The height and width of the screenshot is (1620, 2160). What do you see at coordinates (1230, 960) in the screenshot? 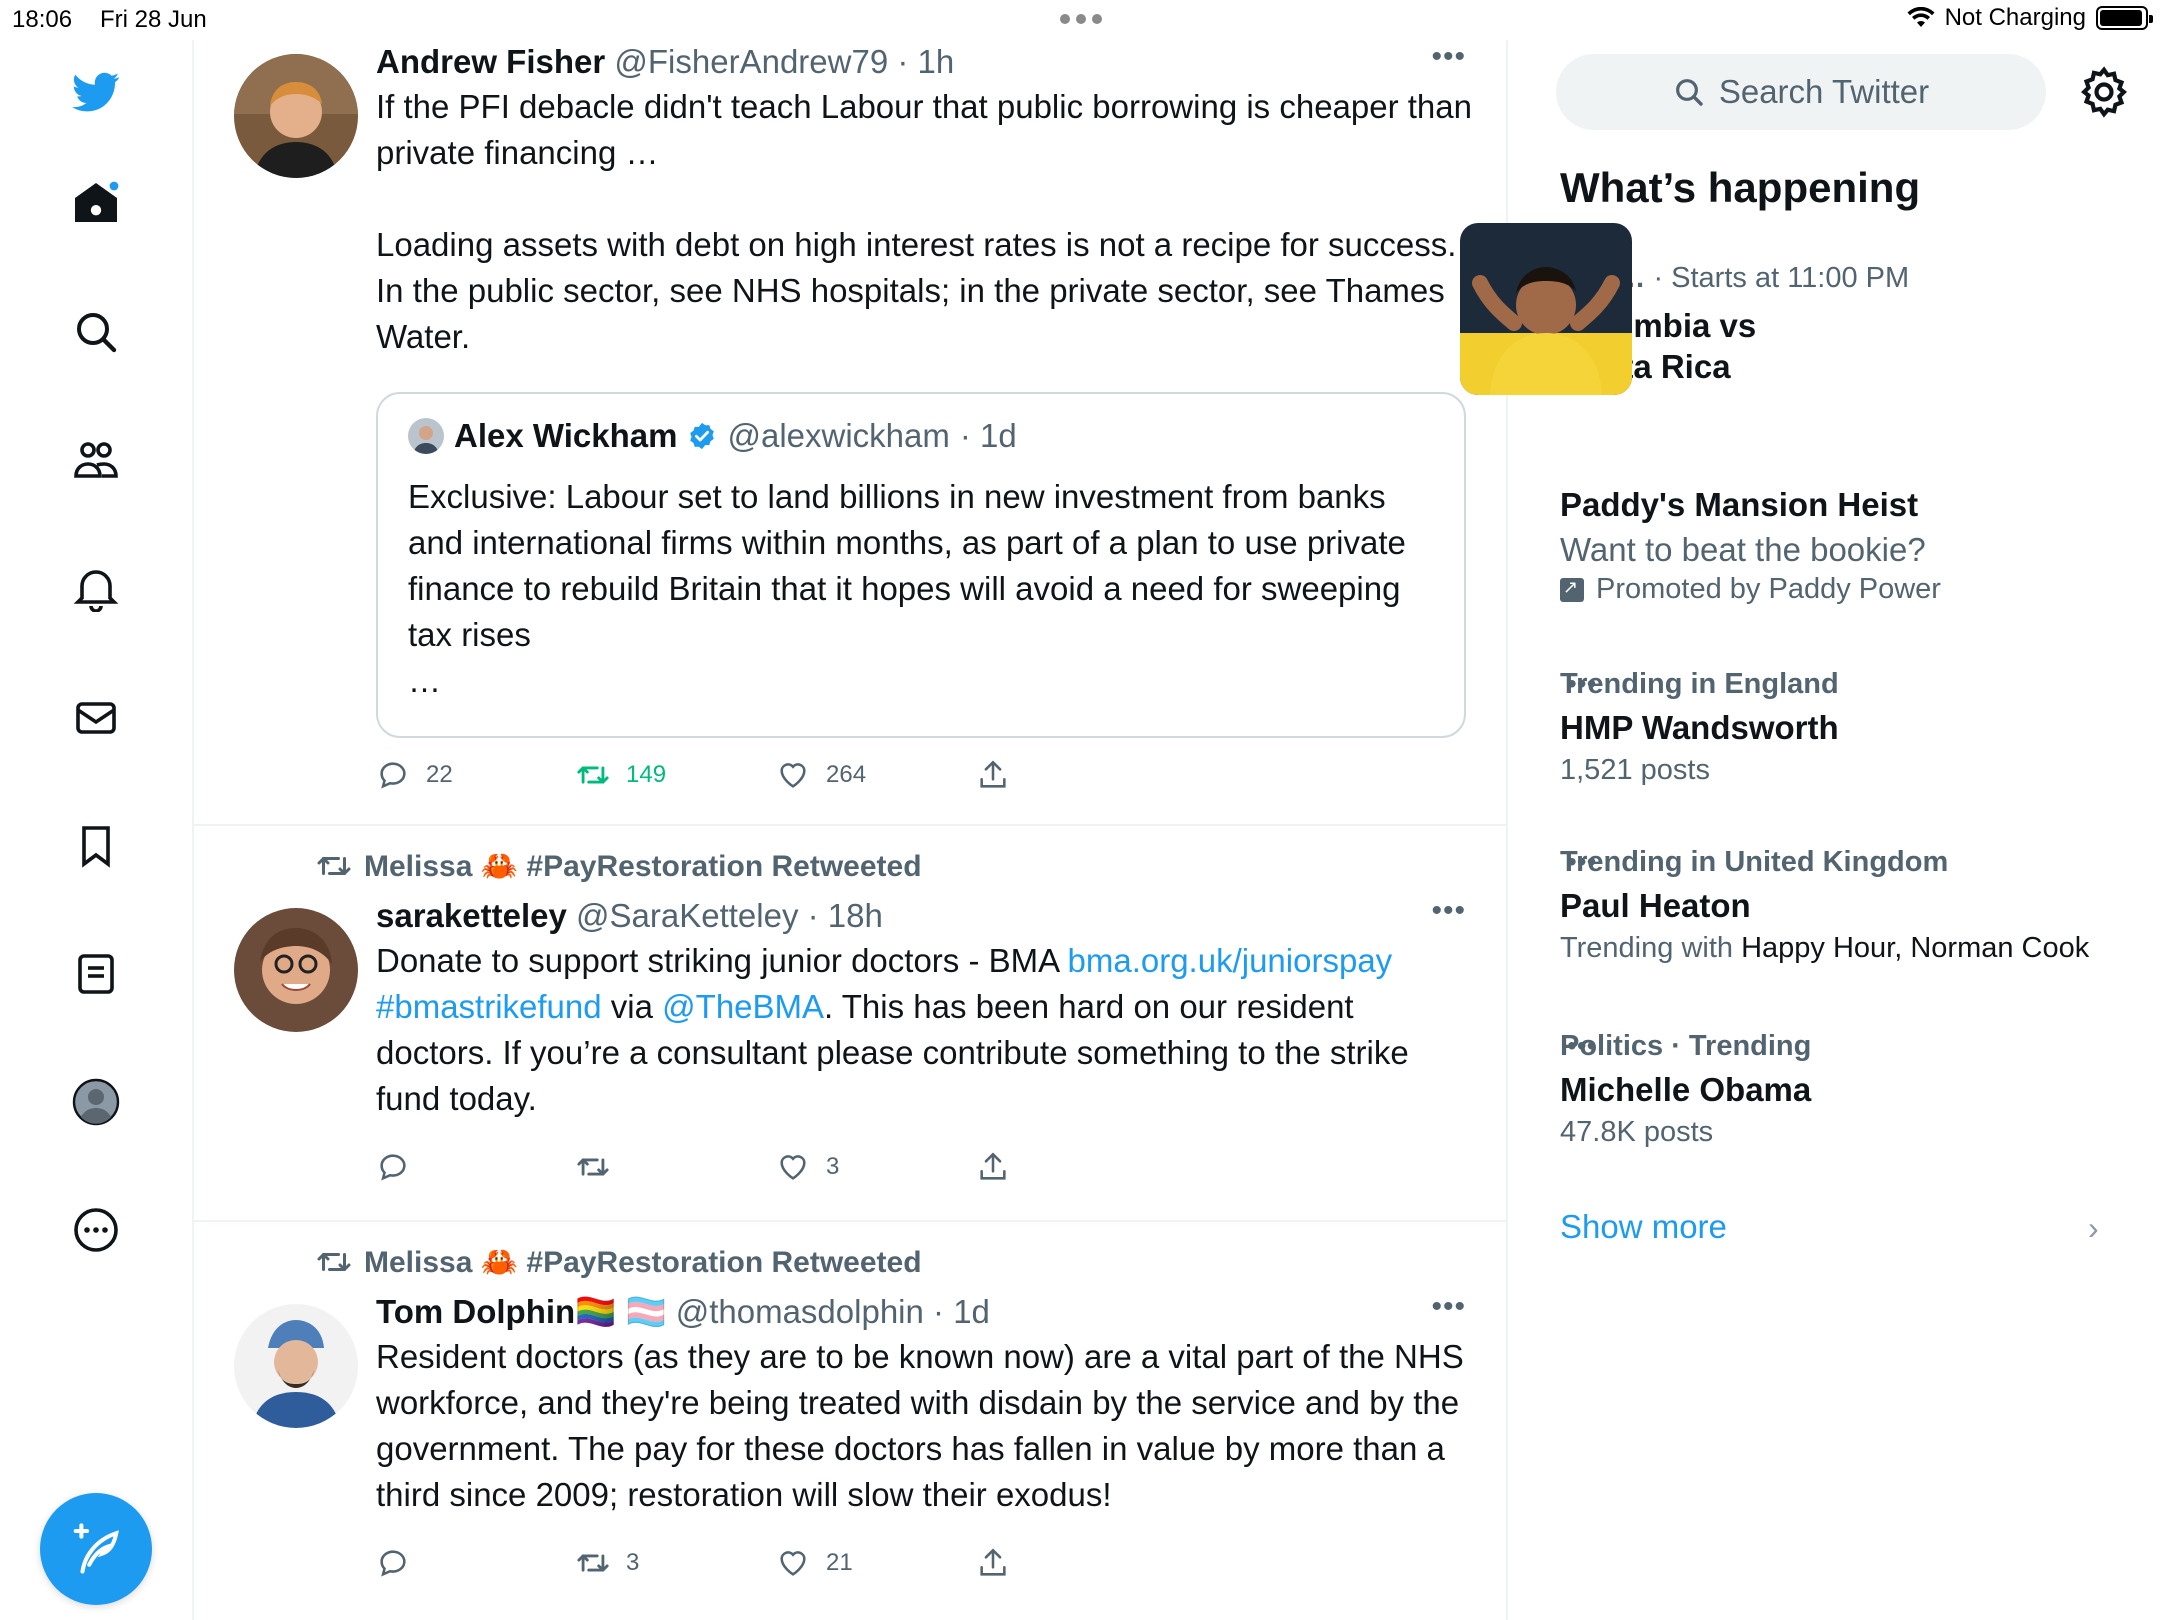
I see `link-bma-url: bma.org.uk/juniorspay` at bounding box center [1230, 960].